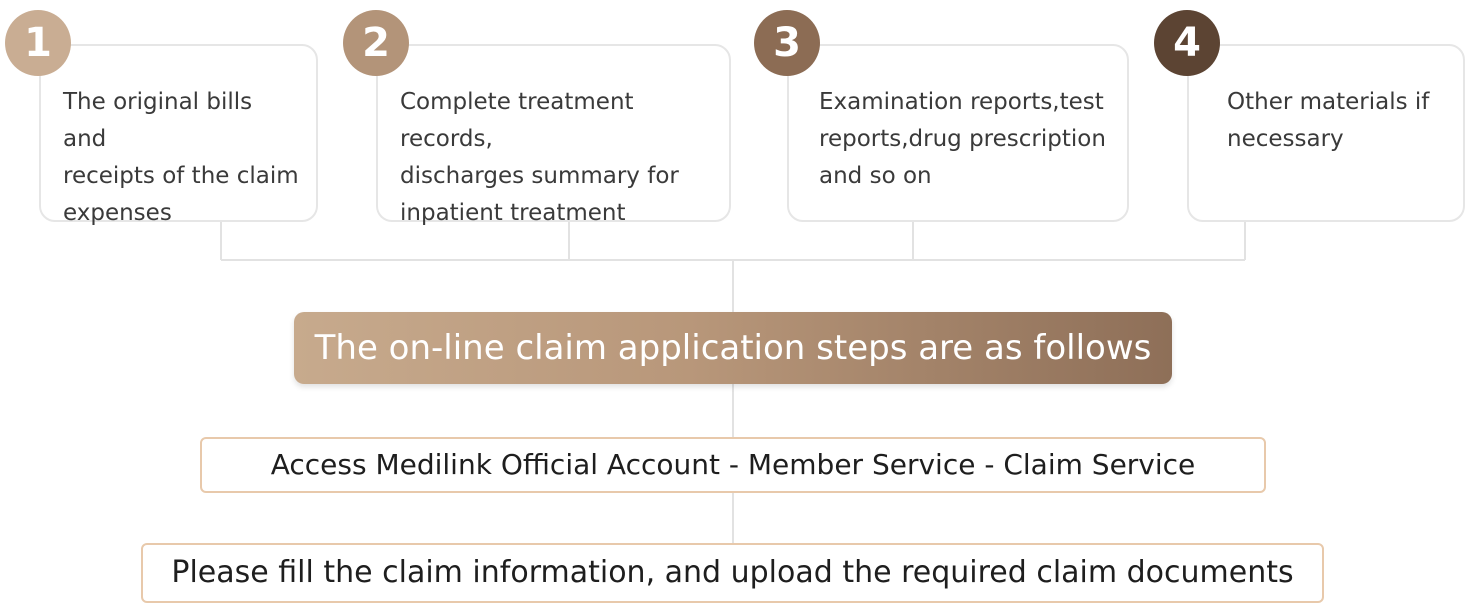 This screenshot has height=603, width=1467. Describe the element at coordinates (376, 43) in the screenshot. I see `number-badge-2: 2` at that location.